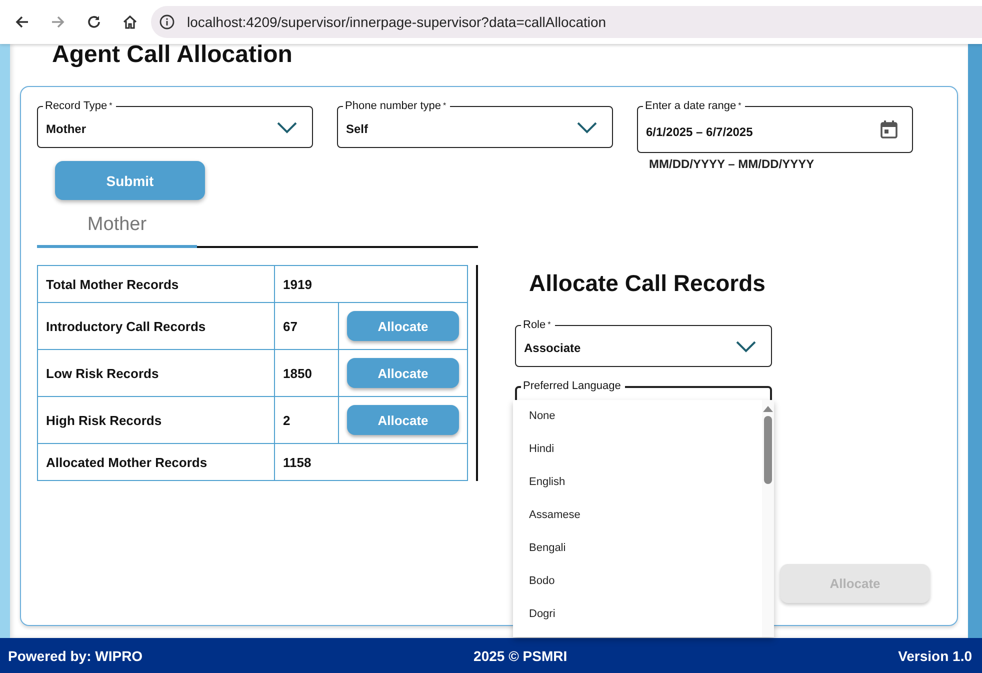 This screenshot has height=673, width=982. What do you see at coordinates (306, 420) in the screenshot?
I see `table-cell: 2` at bounding box center [306, 420].